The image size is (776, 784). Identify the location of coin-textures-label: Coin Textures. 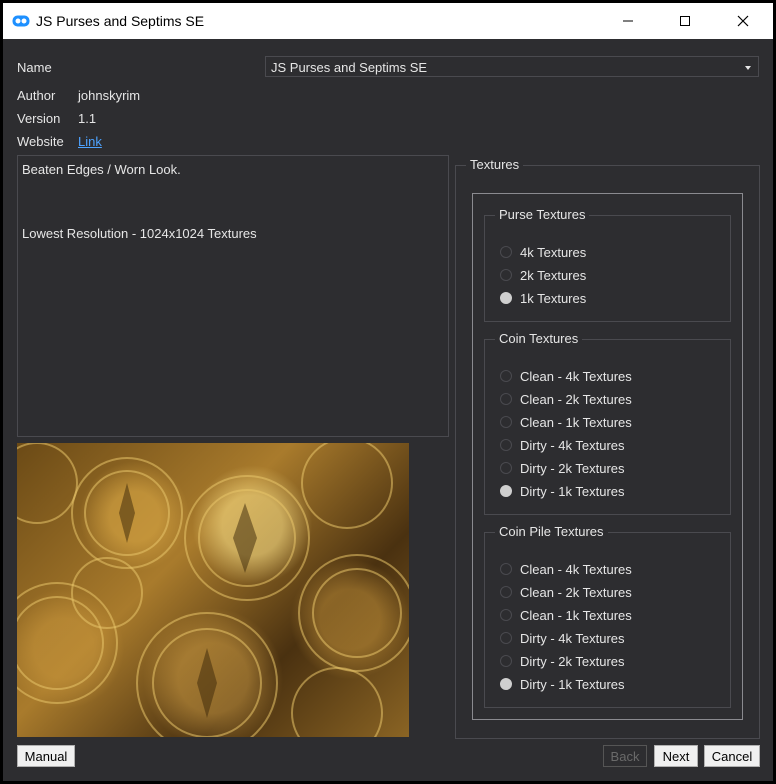
(539, 338).